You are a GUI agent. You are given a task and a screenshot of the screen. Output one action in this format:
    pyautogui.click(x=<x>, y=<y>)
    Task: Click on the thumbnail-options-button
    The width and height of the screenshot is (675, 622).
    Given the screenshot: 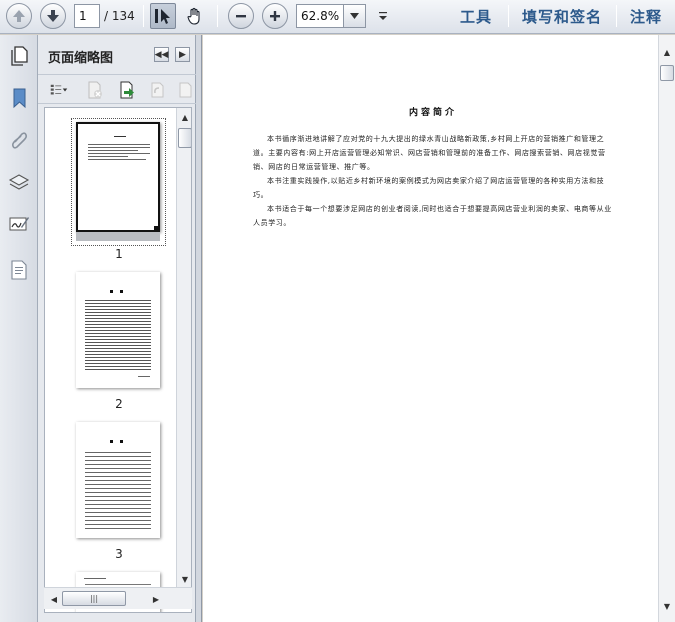 What is the action you would take?
    pyautogui.click(x=59, y=90)
    